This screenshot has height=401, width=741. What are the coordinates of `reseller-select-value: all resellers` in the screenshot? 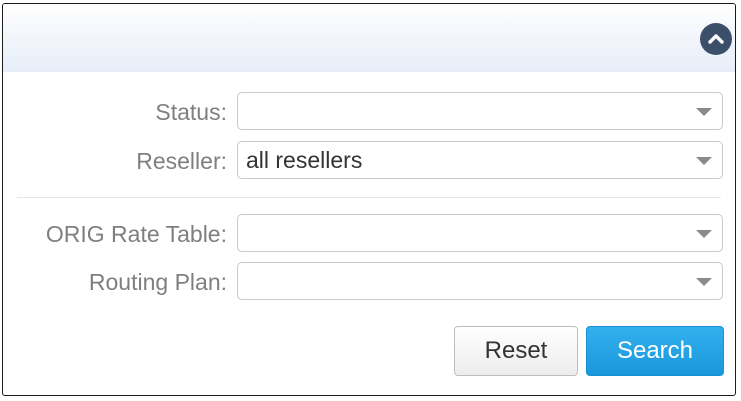 It's located at (304, 160).